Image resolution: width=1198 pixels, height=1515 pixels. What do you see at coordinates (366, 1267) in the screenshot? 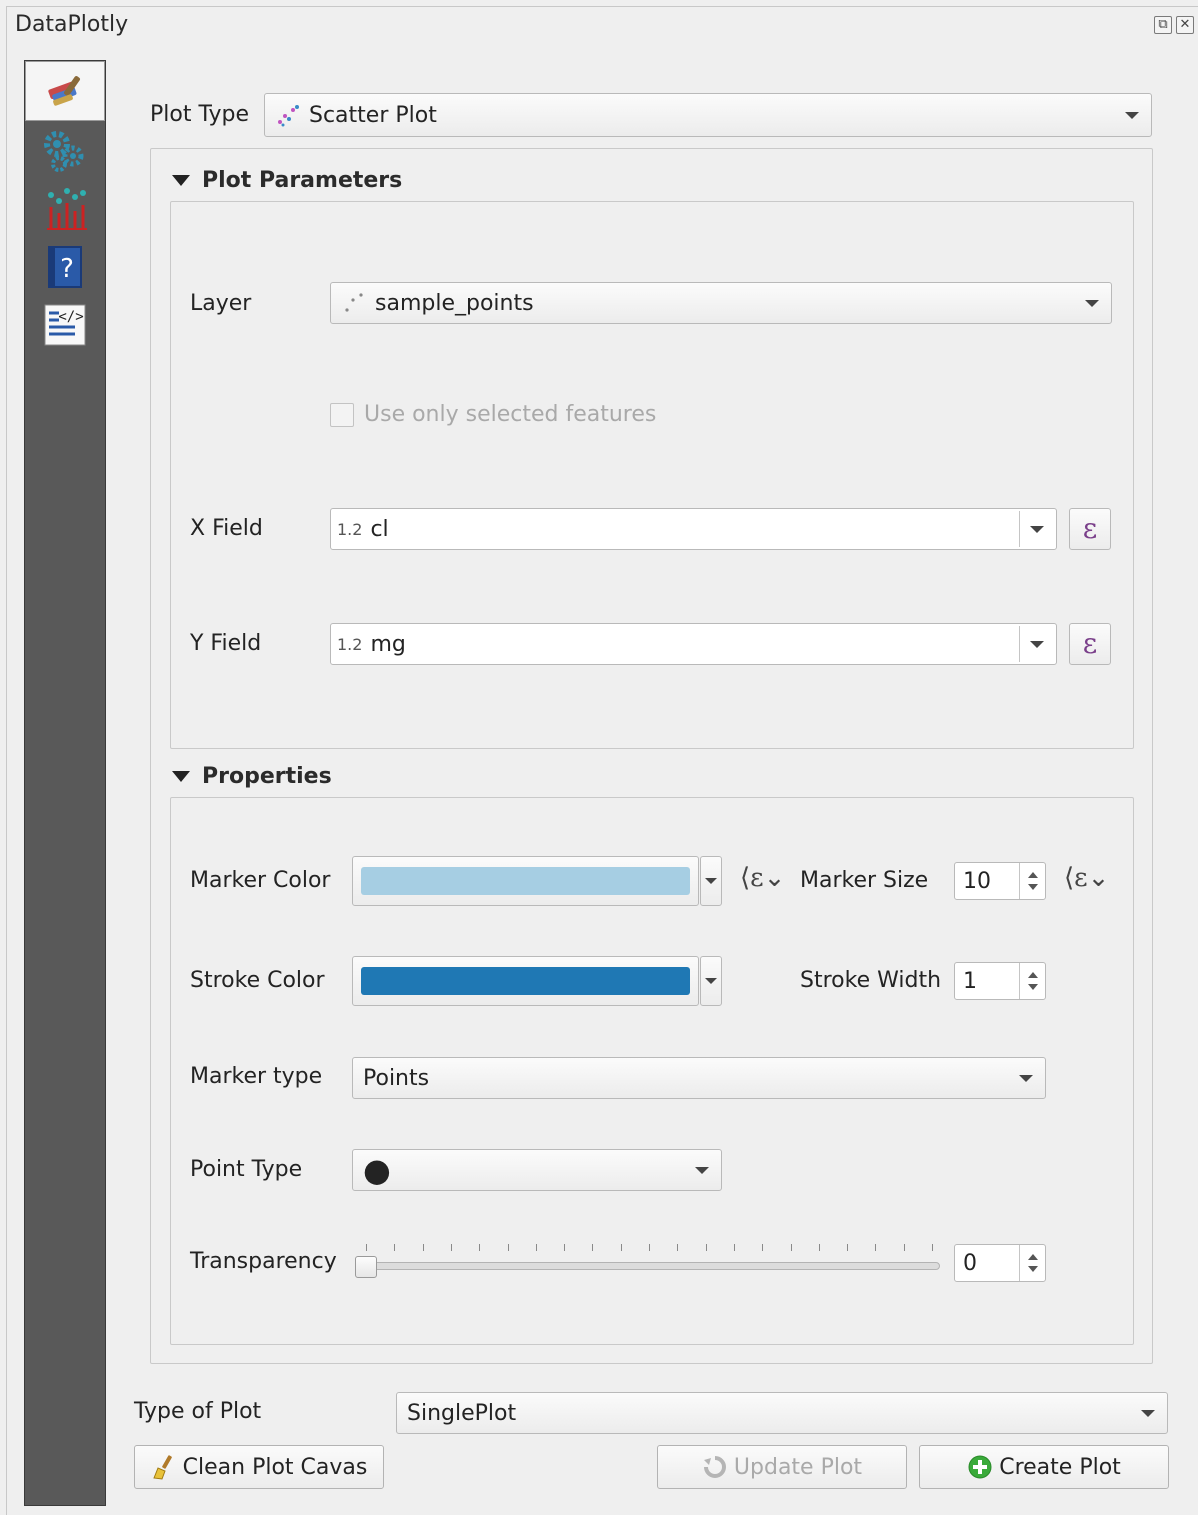
I see `transparency-slider-handle` at bounding box center [366, 1267].